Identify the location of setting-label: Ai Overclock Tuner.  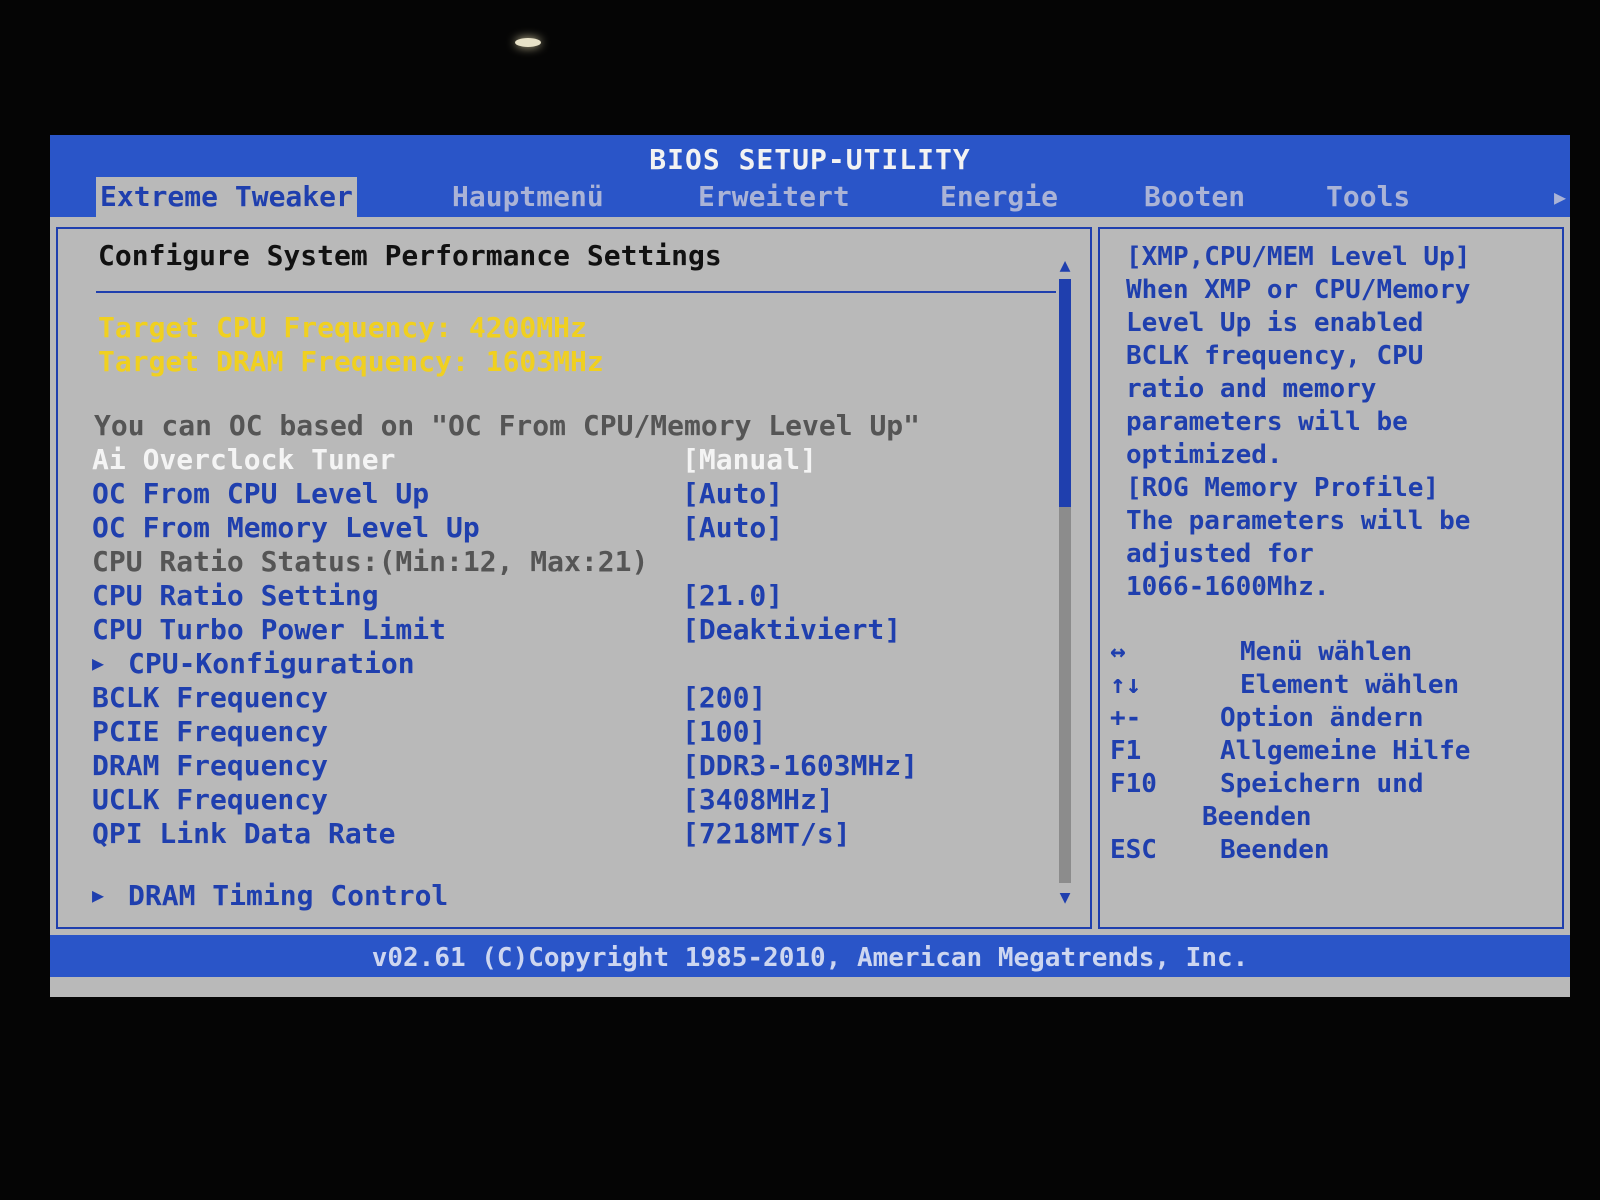
(244, 459).